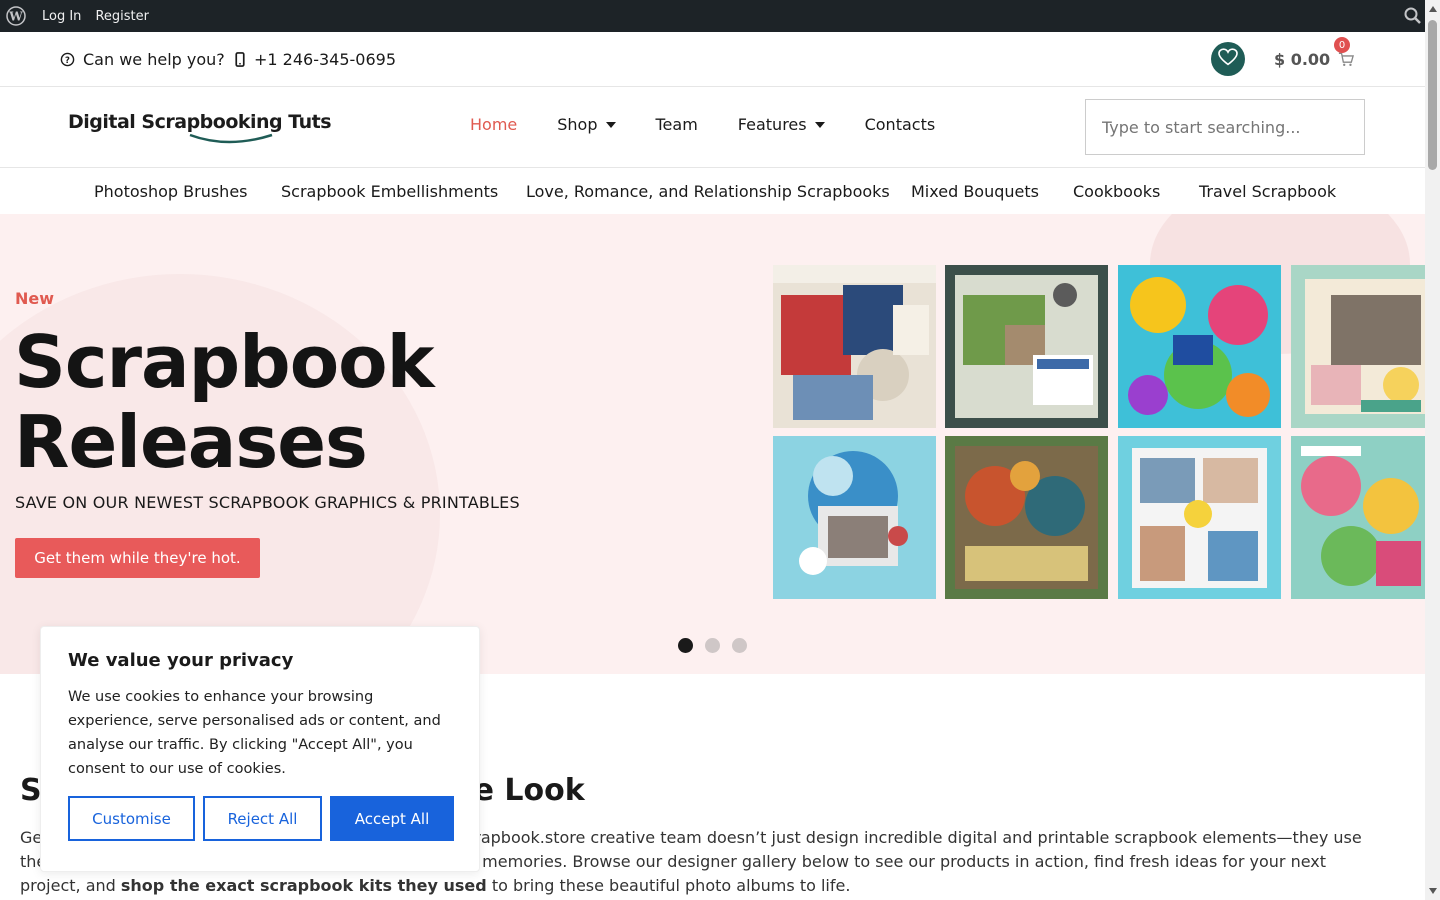  What do you see at coordinates (1432, 95) in the screenshot?
I see `scrollbar-thumb` at bounding box center [1432, 95].